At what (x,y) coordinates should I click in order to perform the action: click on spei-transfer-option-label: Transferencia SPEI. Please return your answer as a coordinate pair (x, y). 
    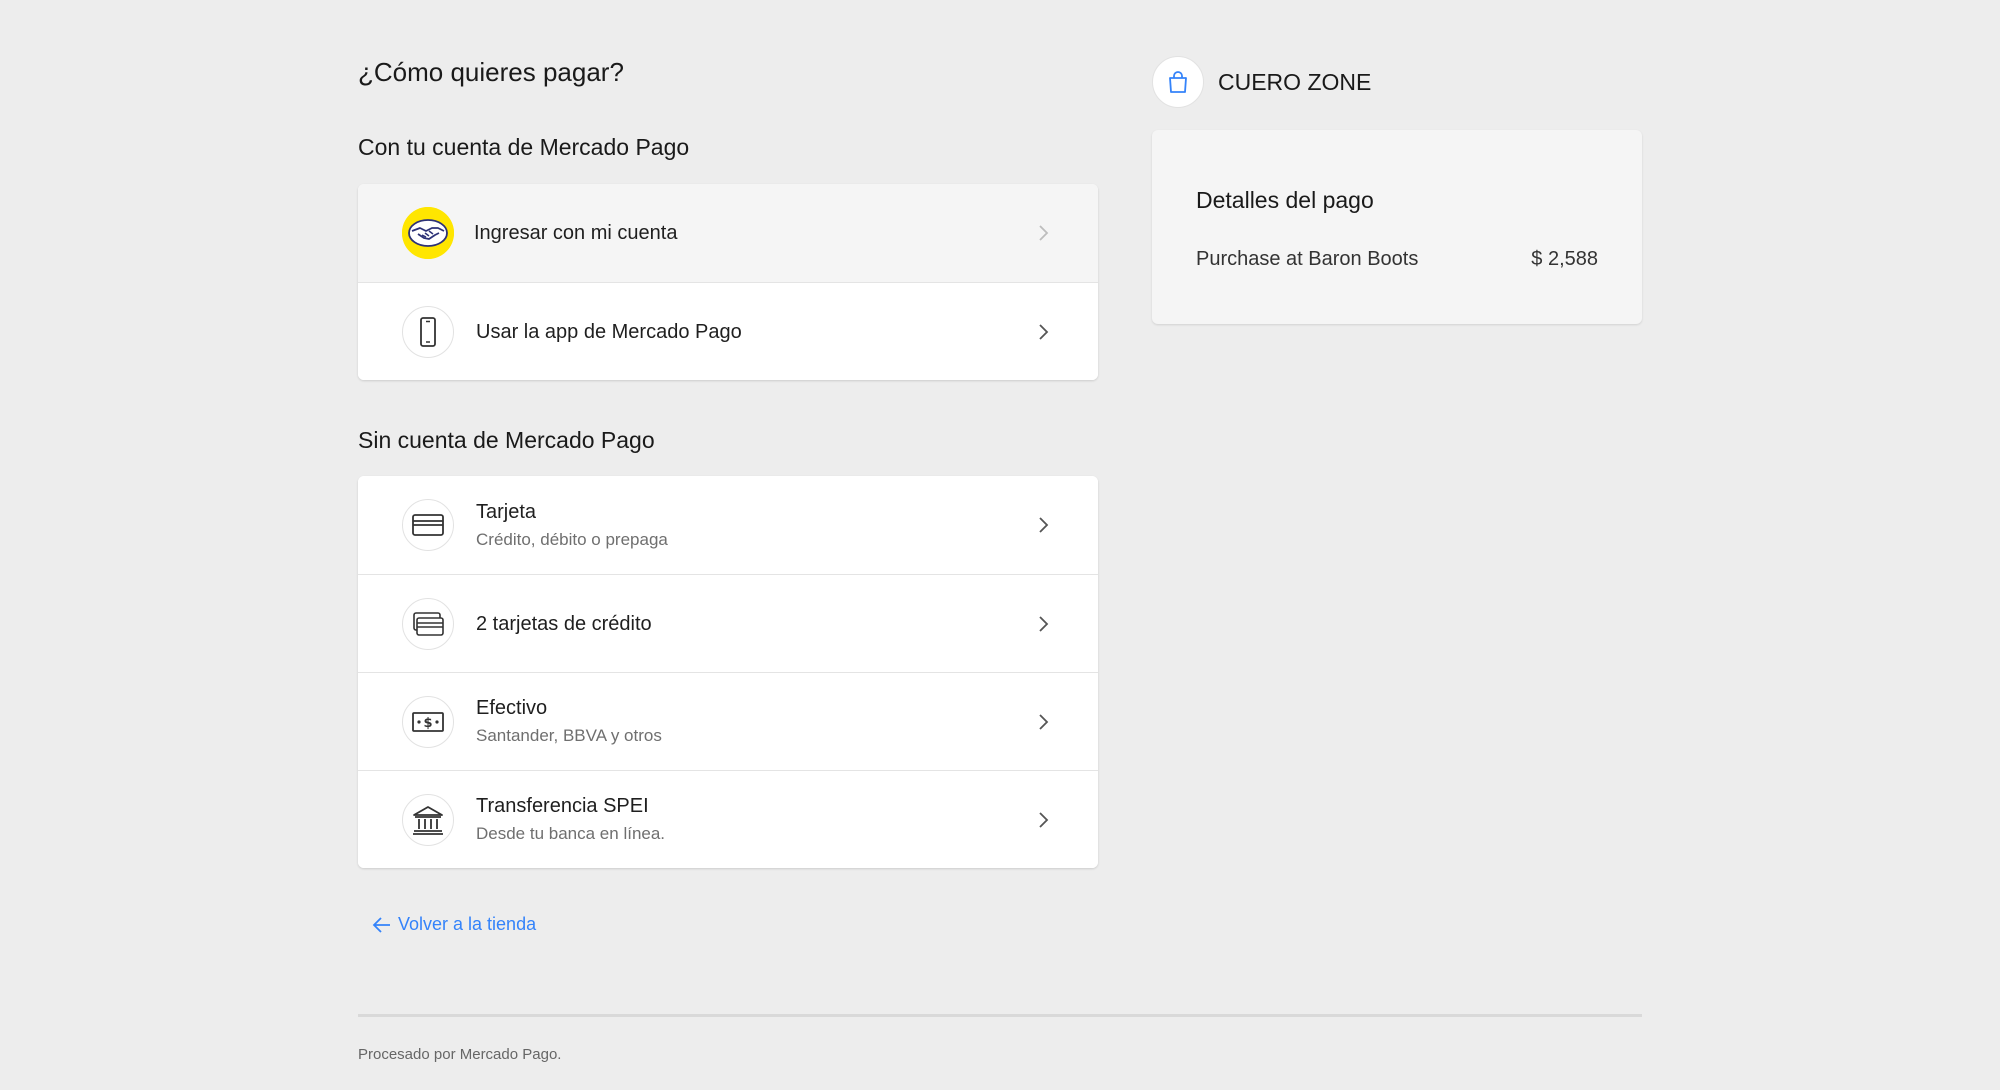
    Looking at the image, I should click on (562, 806).